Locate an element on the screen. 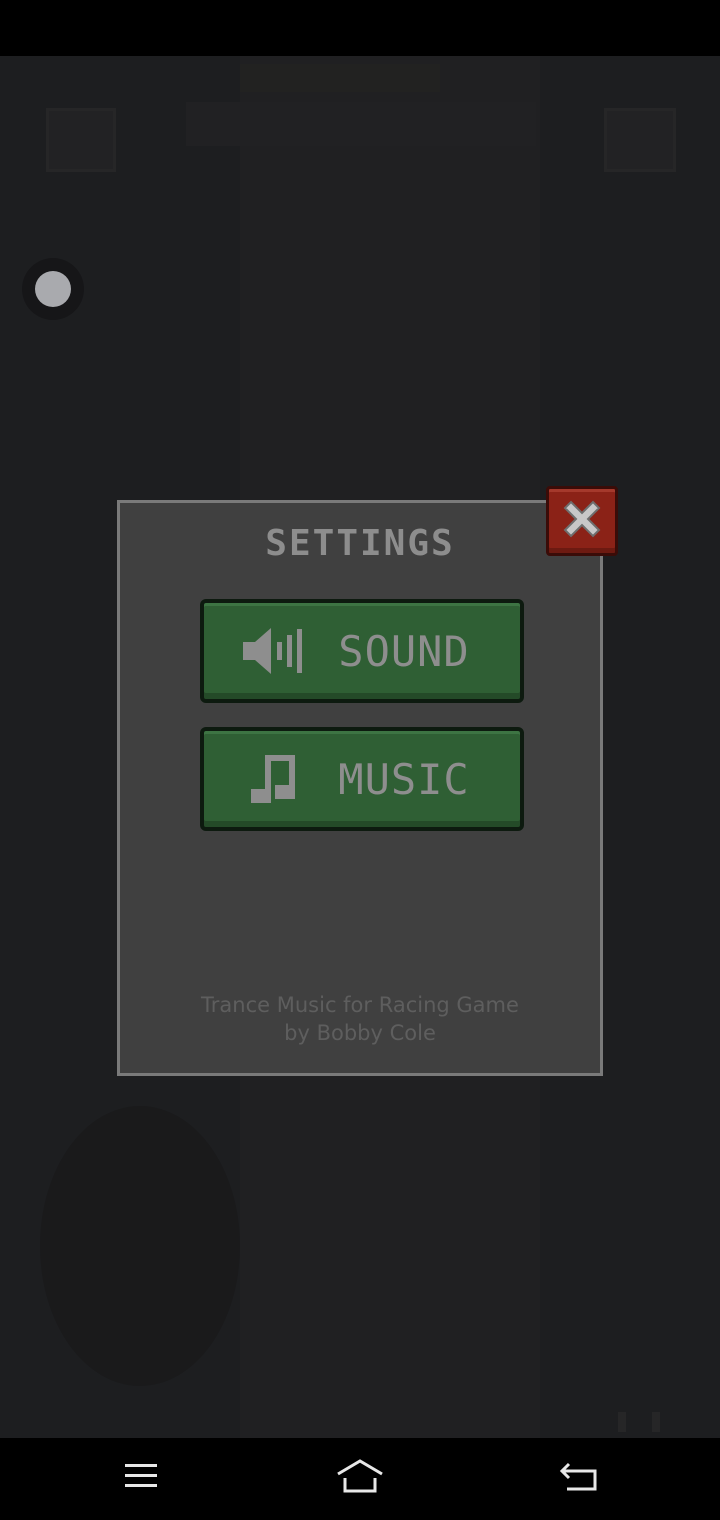 This screenshot has height=1520, width=720. speaker-icon is located at coordinates (273, 651).